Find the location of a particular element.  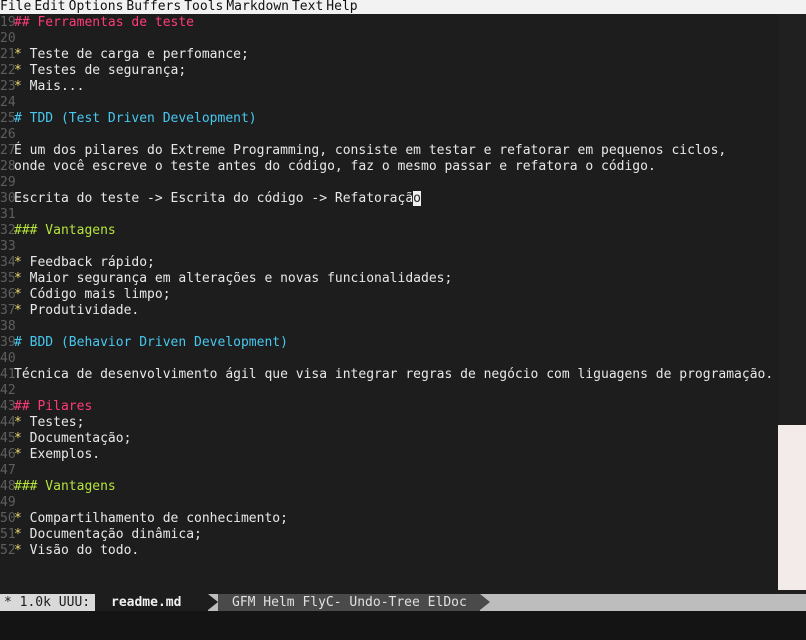

editor-line: 37* Produtividade. is located at coordinates (403, 311).